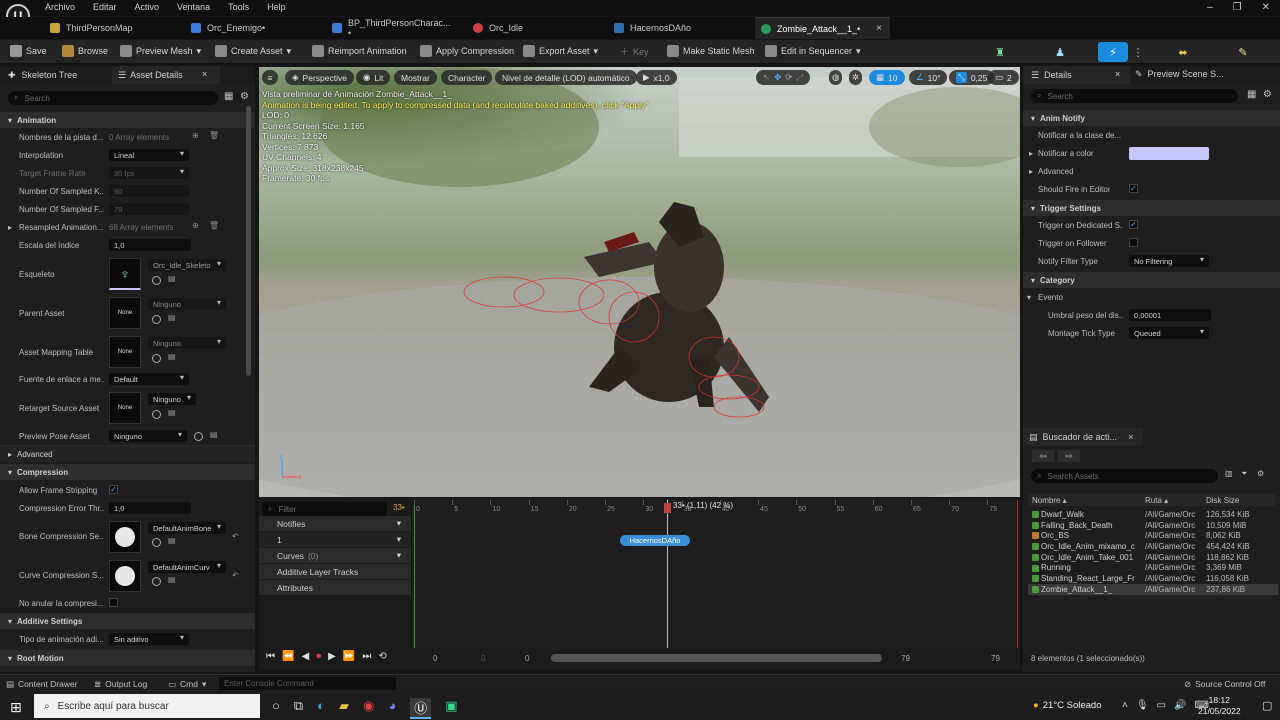  I want to click on category-trigger-settings: ▾ Trigger Settings, so click(1151, 208).